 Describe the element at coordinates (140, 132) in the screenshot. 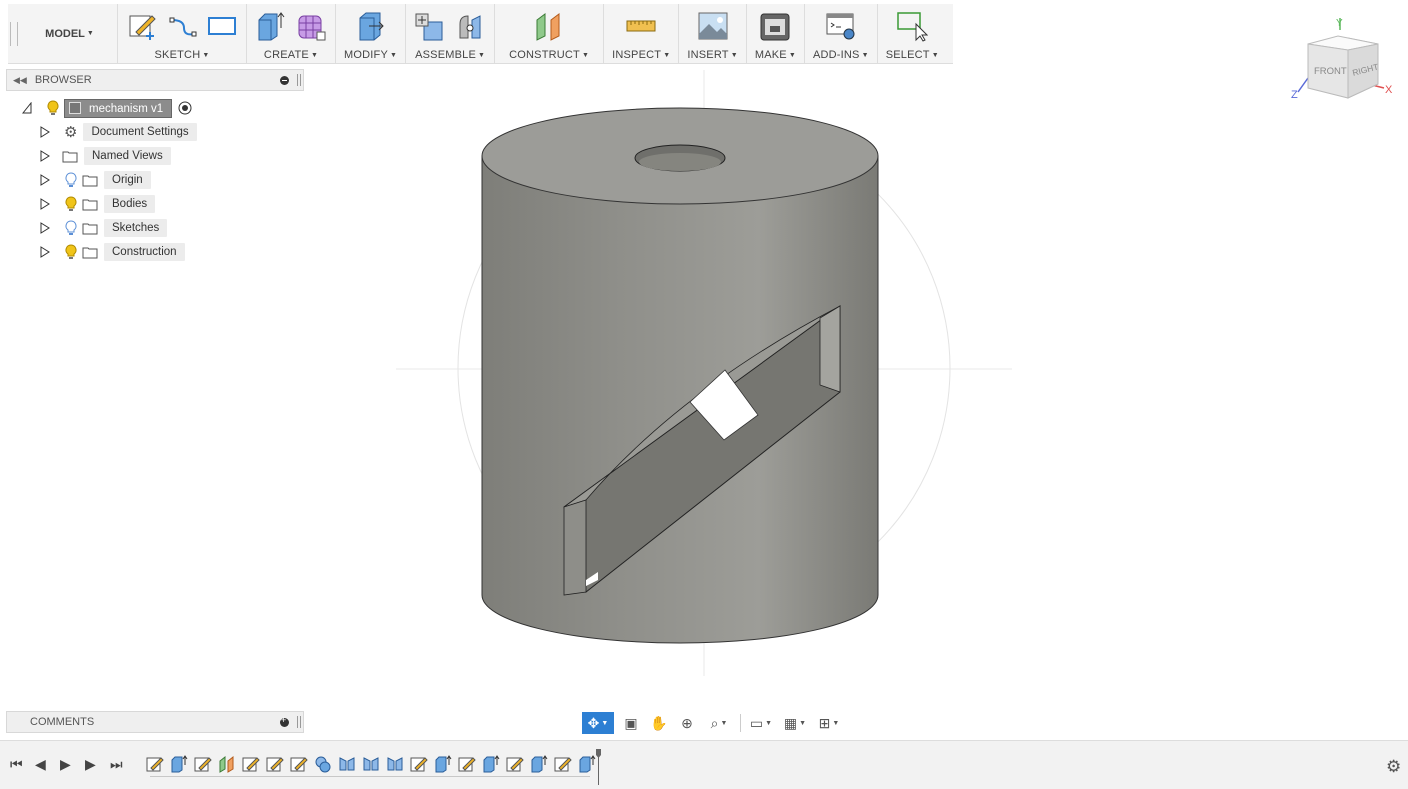

I see `tree-item-label: Document Settings` at that location.